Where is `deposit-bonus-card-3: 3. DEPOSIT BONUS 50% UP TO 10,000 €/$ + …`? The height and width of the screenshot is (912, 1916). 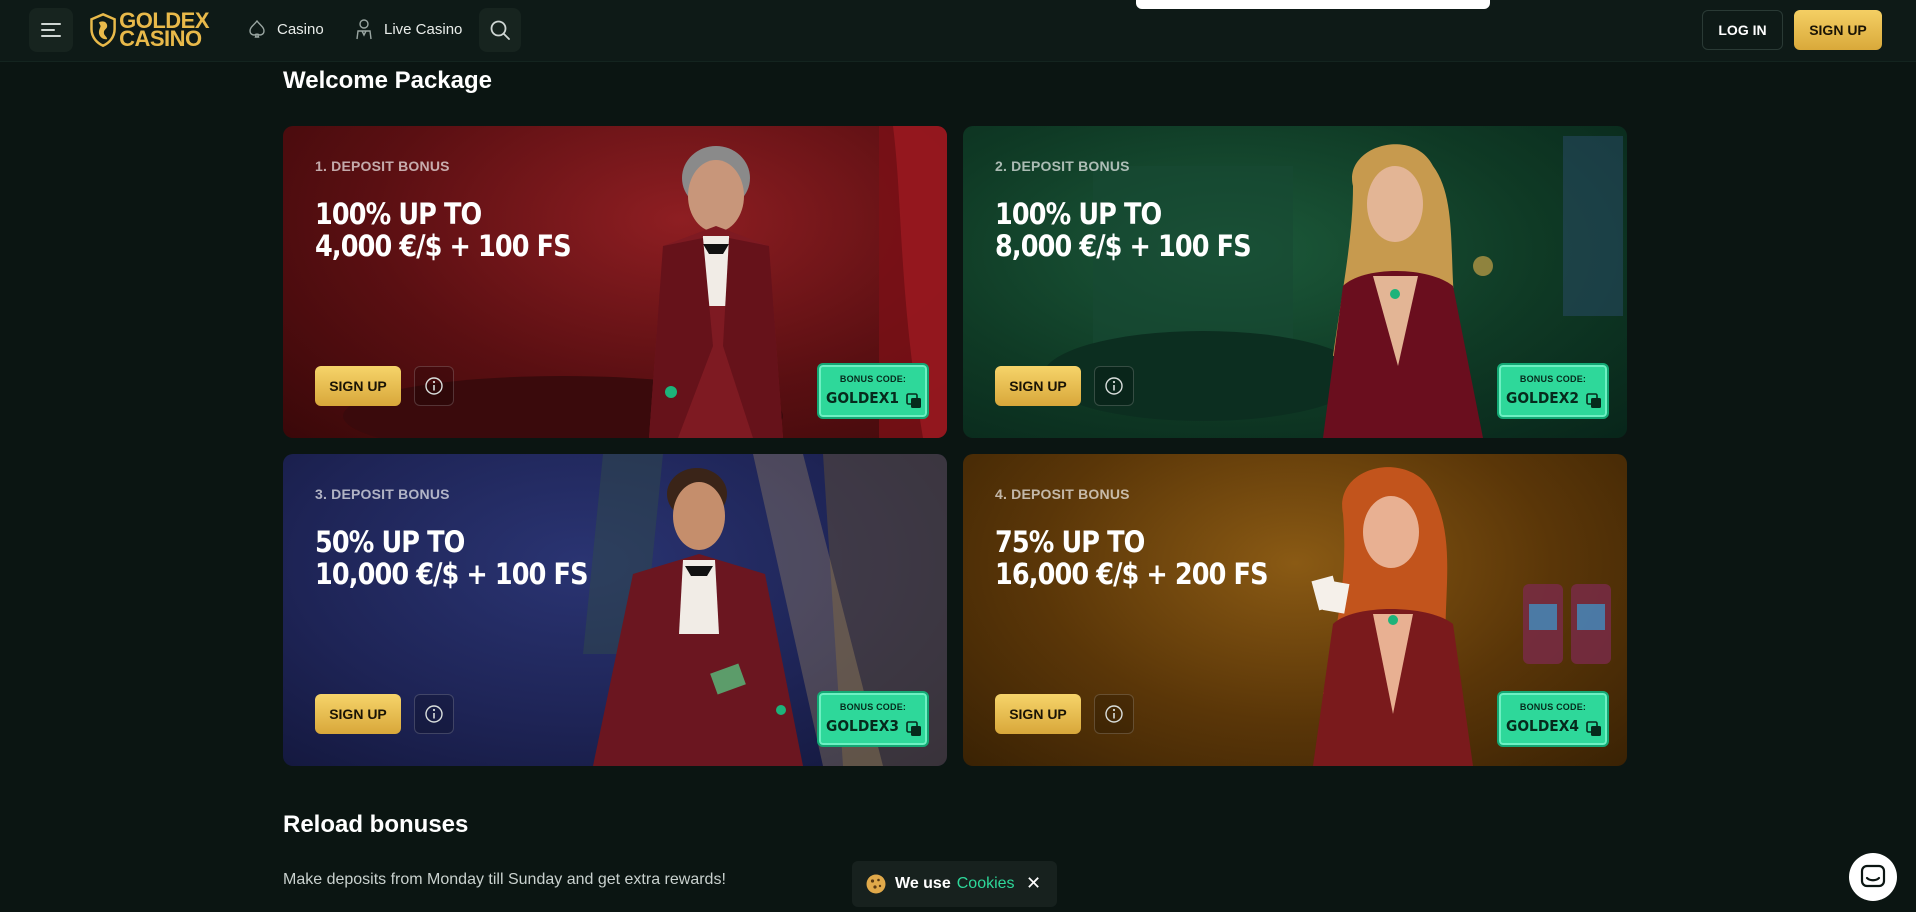 deposit-bonus-card-3: 3. DEPOSIT BONUS 50% UP TO 10,000 €/$ + … is located at coordinates (615, 610).